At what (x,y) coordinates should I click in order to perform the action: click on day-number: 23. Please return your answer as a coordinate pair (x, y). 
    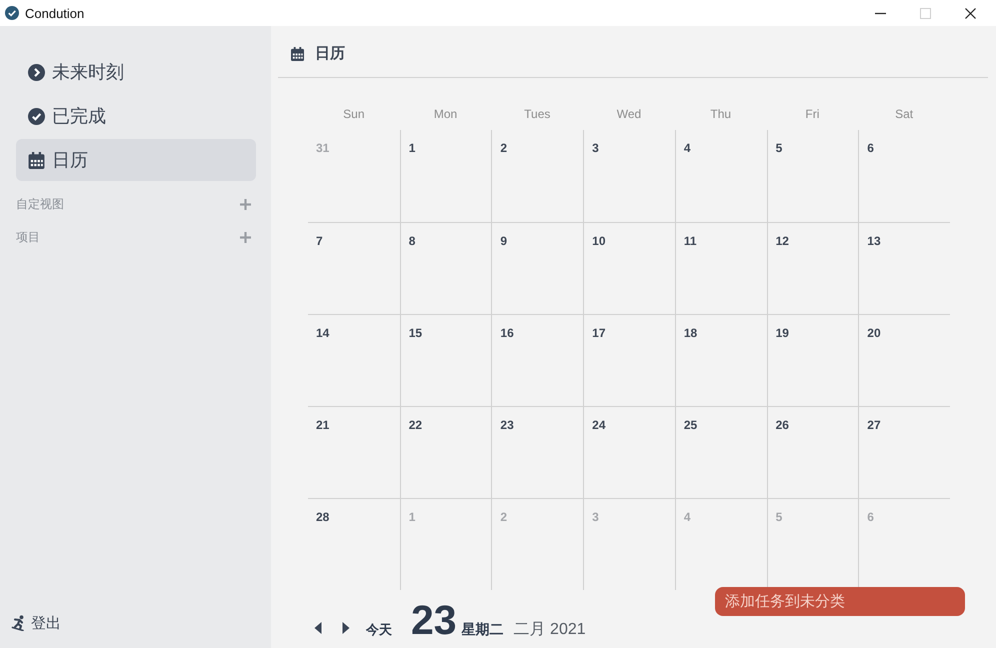
    Looking at the image, I should click on (507, 425).